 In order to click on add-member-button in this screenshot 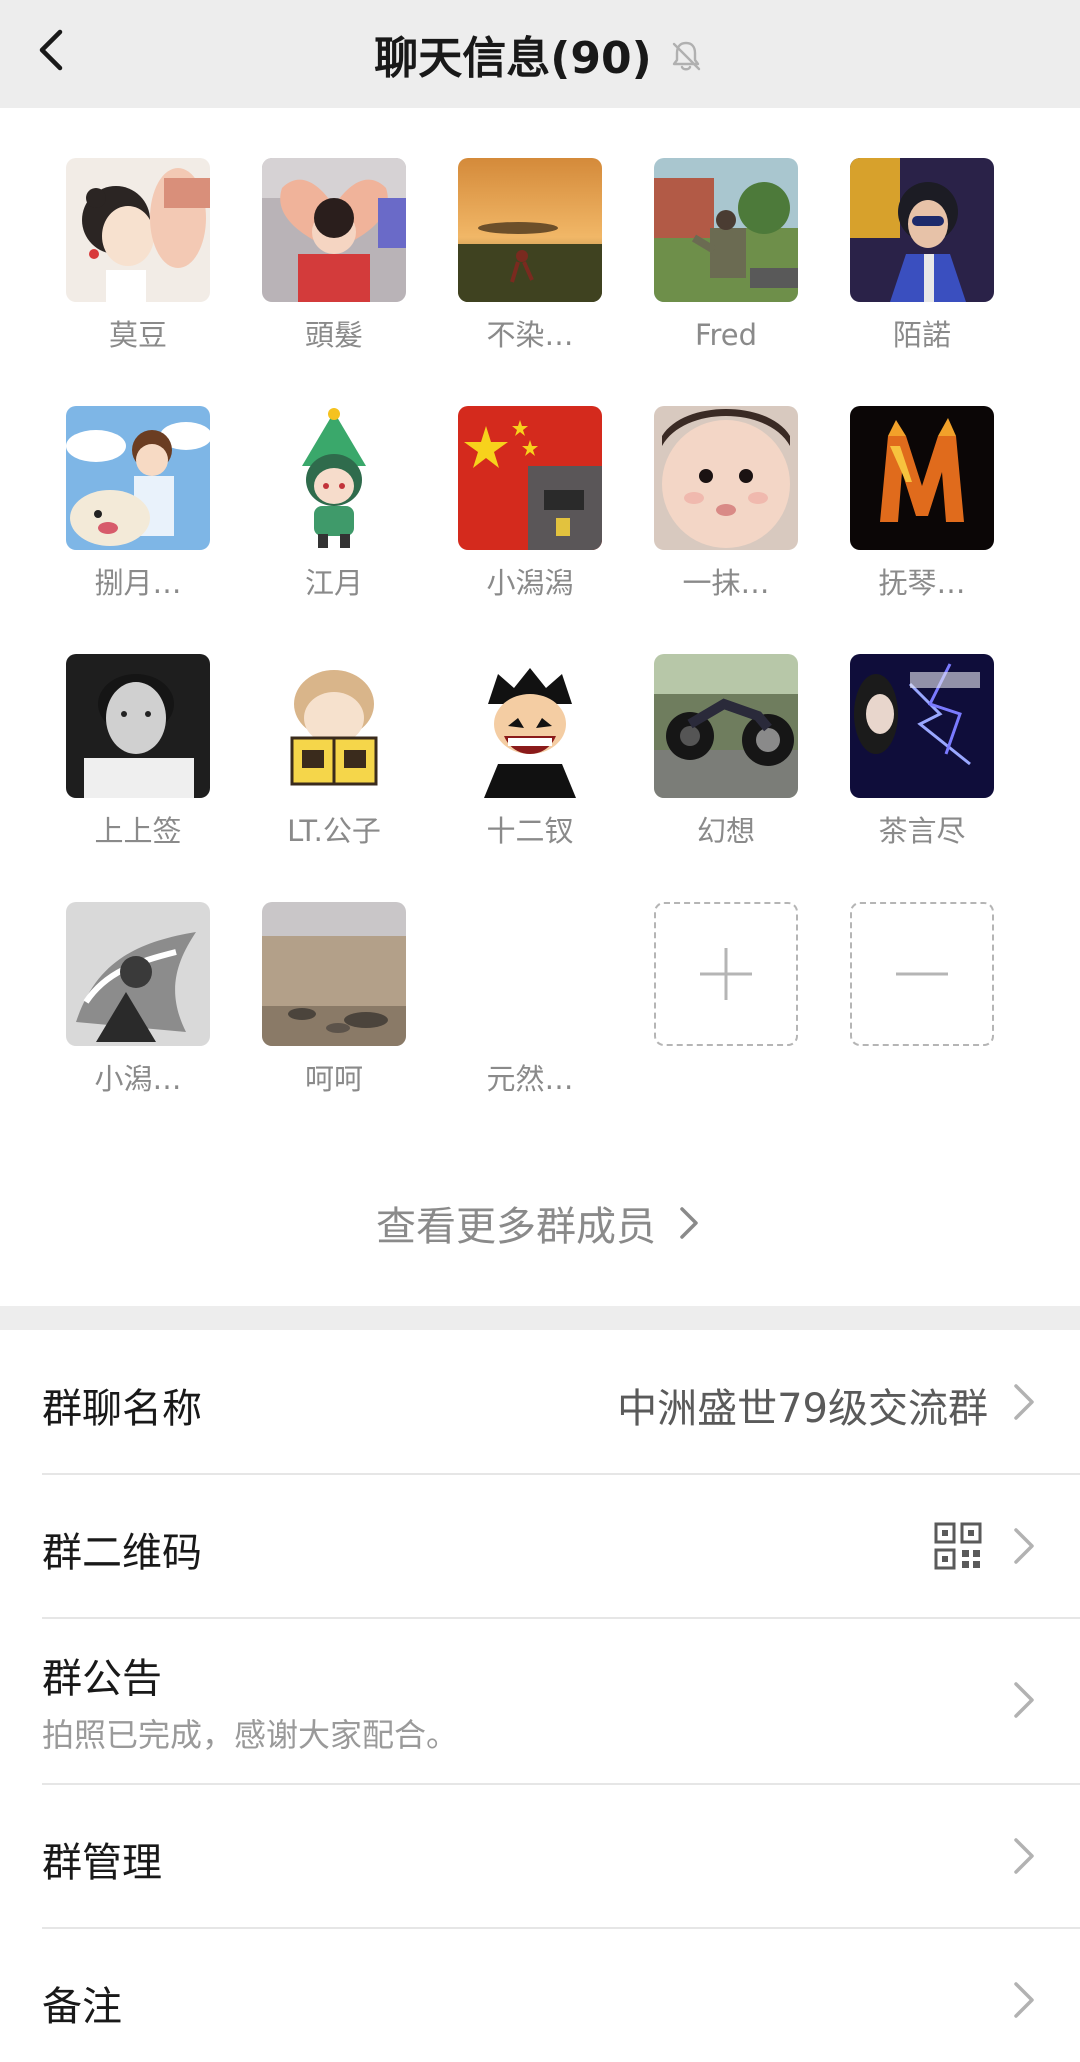, I will do `click(726, 974)`.